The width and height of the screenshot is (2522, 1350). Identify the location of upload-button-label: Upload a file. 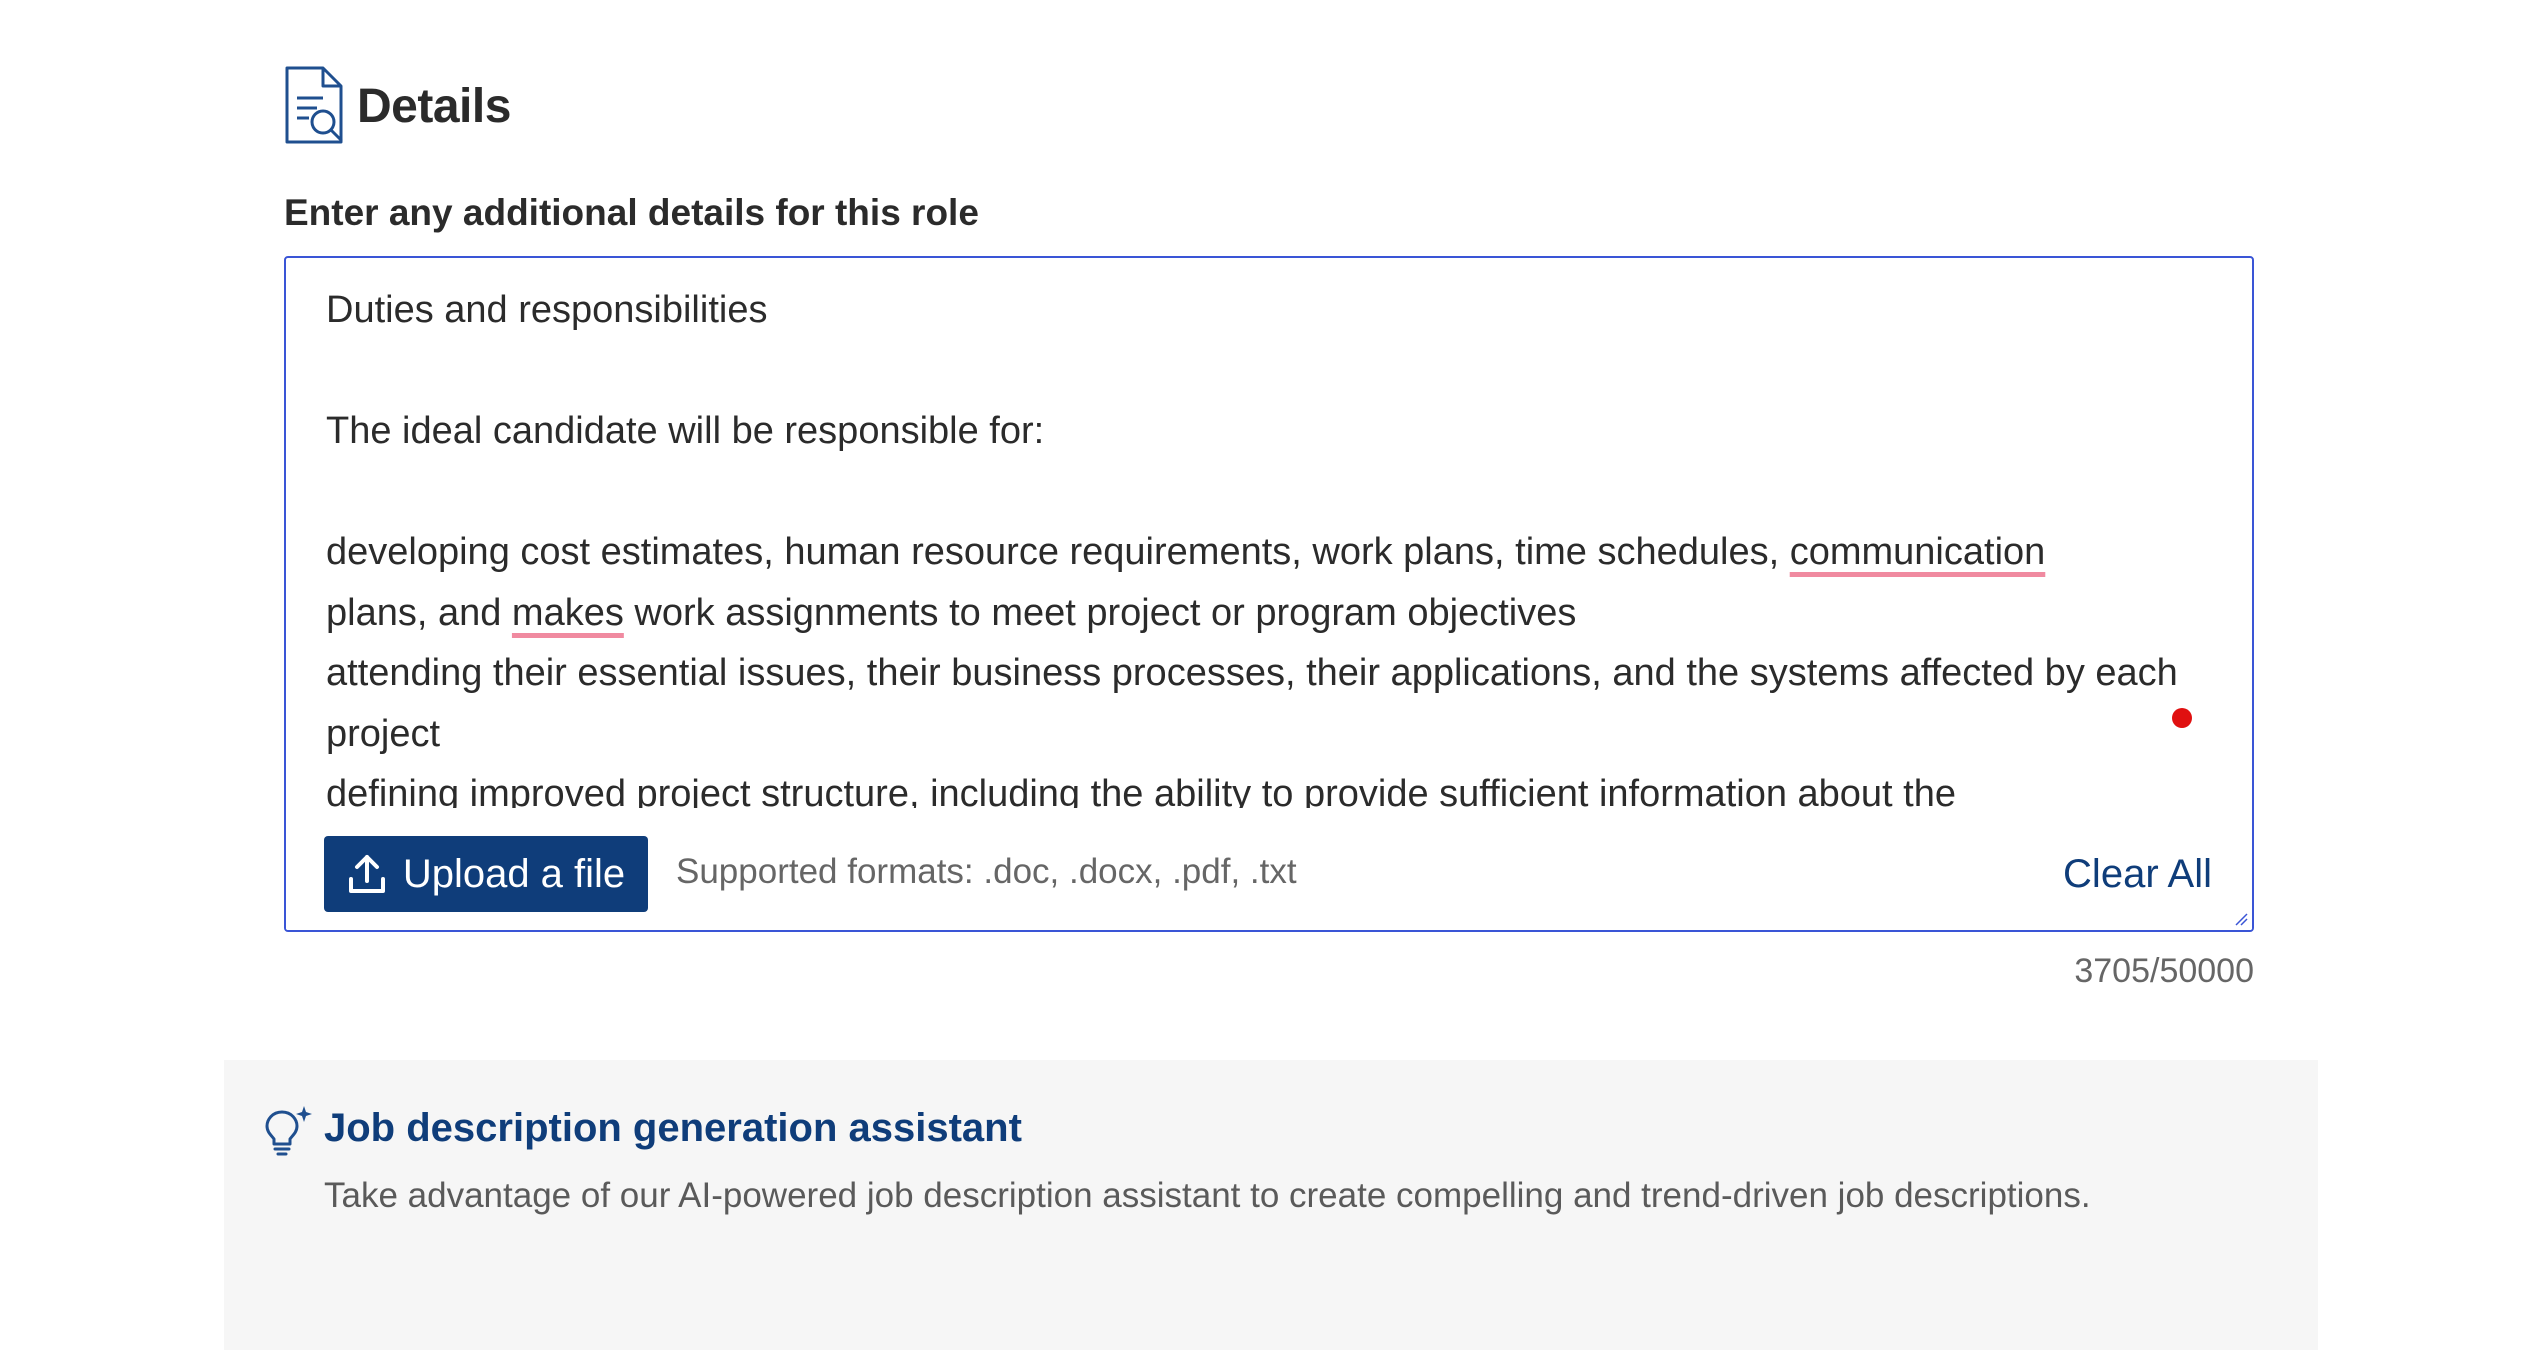
(514, 873).